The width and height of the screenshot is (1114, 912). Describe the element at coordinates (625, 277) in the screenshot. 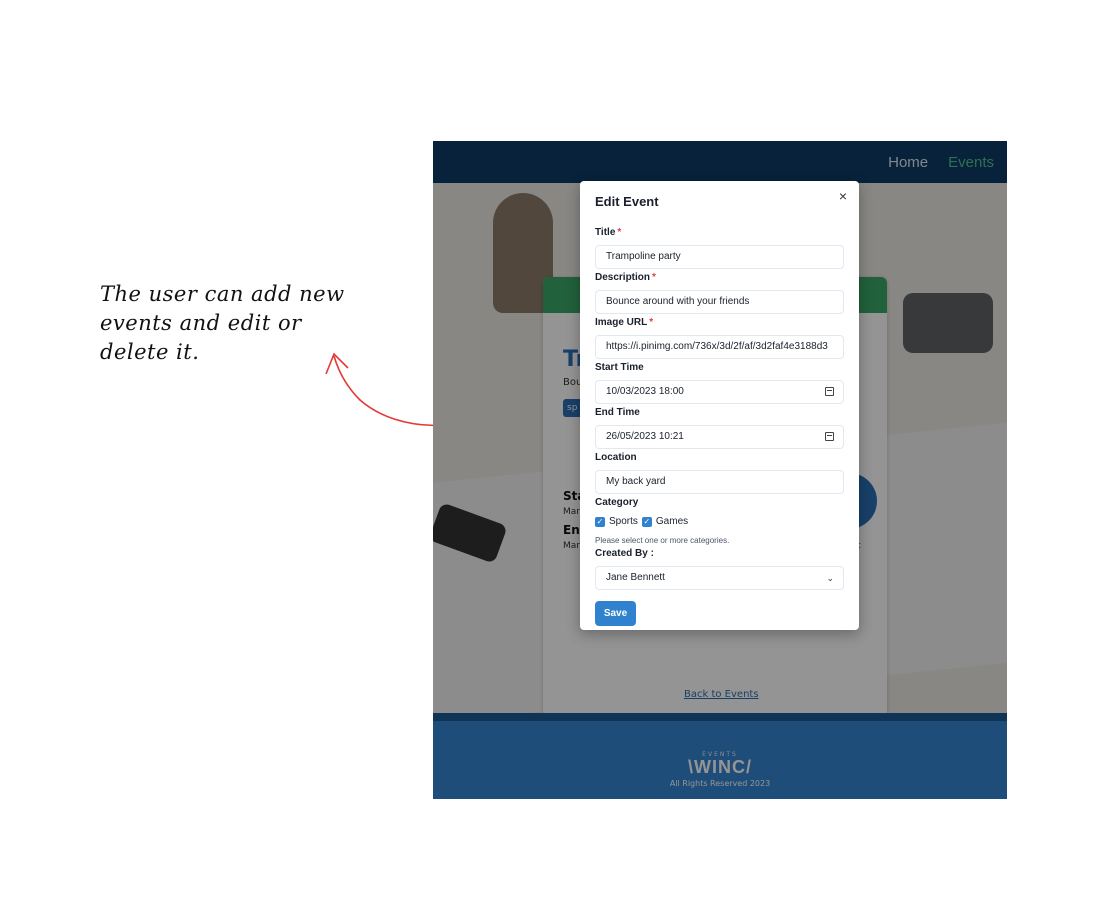

I see `description-label: Description *` at that location.